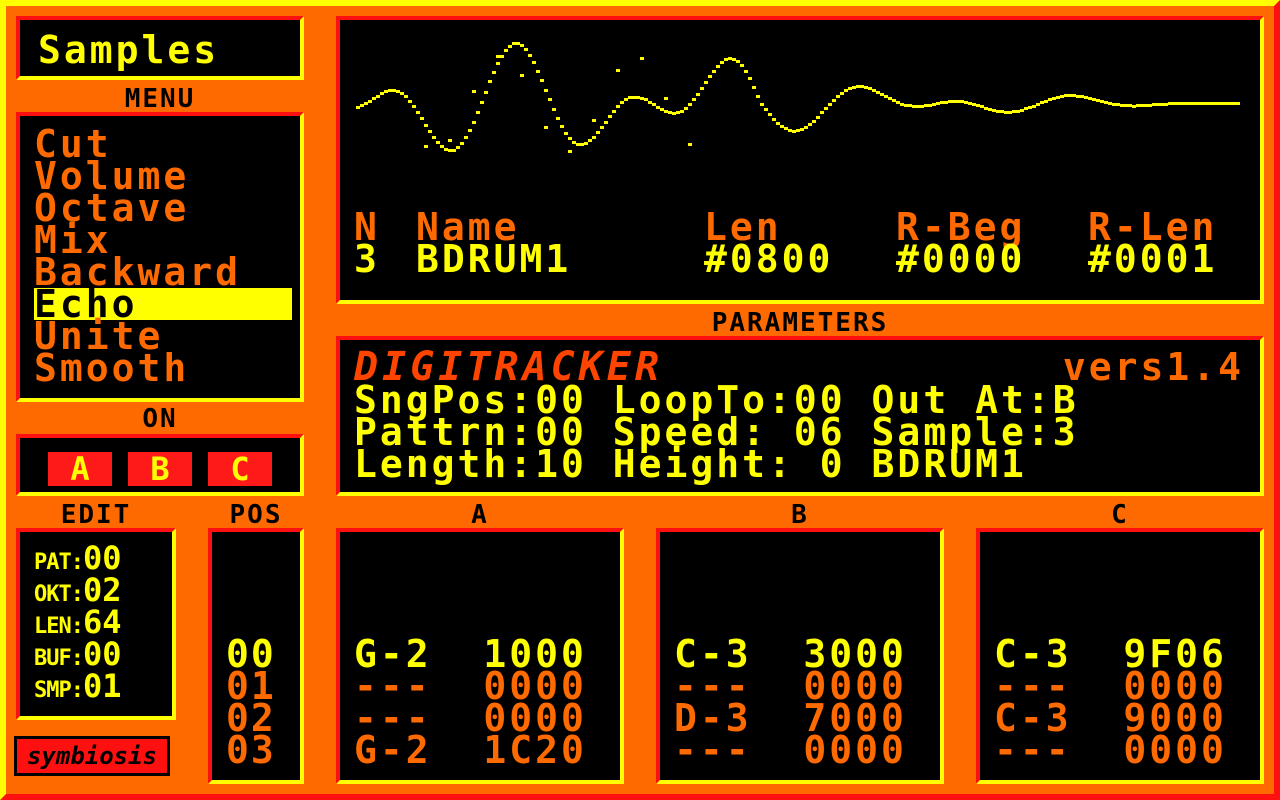 The image size is (1280, 800). What do you see at coordinates (480, 515) in the screenshot?
I see `channel-a-label: A` at bounding box center [480, 515].